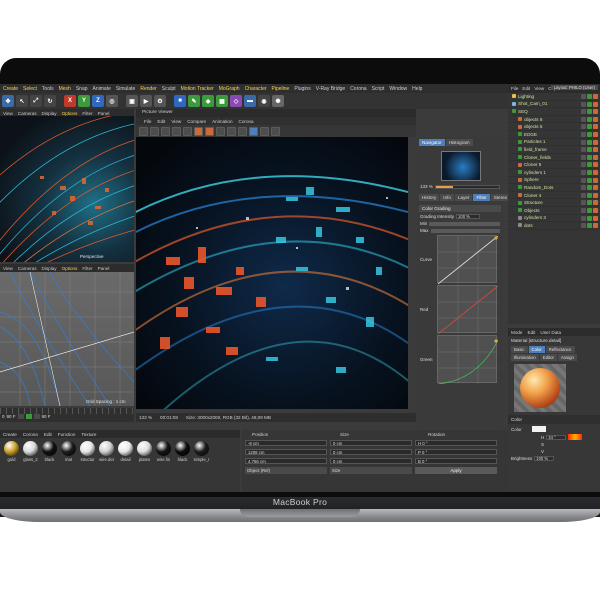  What do you see at coordinates (554, 97) in the screenshot?
I see `object-row: Lighting` at bounding box center [554, 97].